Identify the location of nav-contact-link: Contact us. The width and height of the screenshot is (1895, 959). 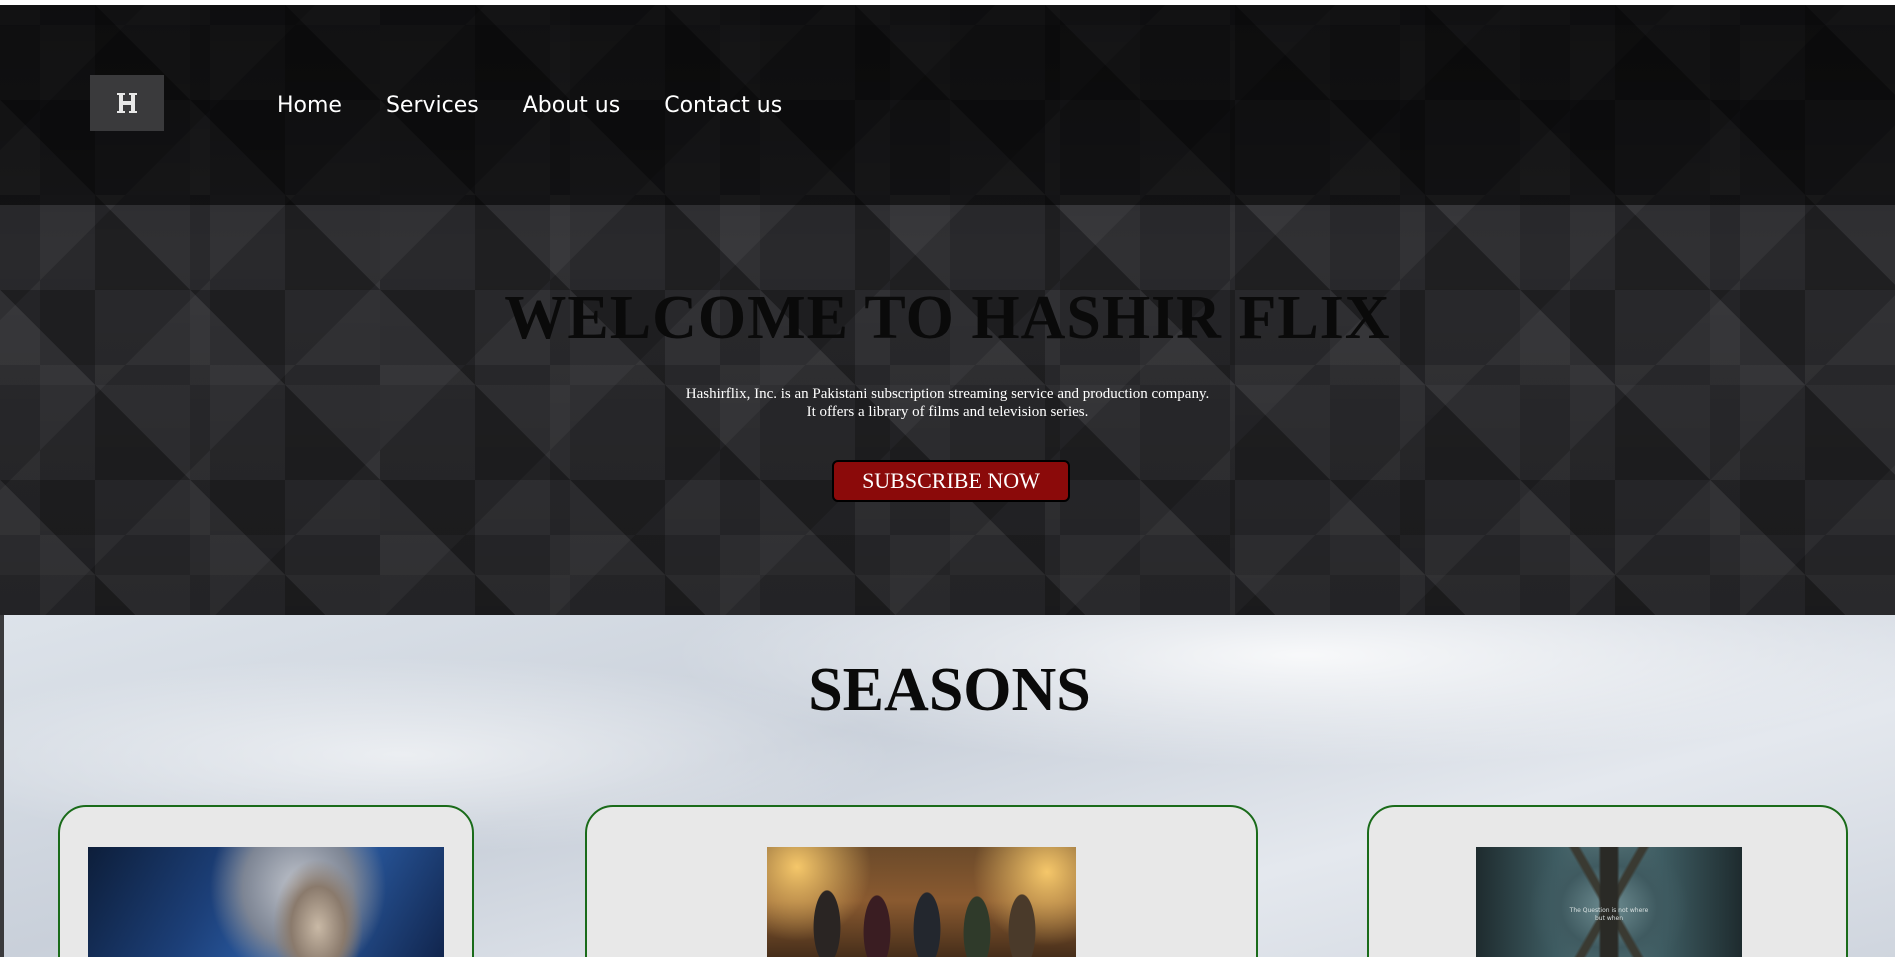
(723, 105).